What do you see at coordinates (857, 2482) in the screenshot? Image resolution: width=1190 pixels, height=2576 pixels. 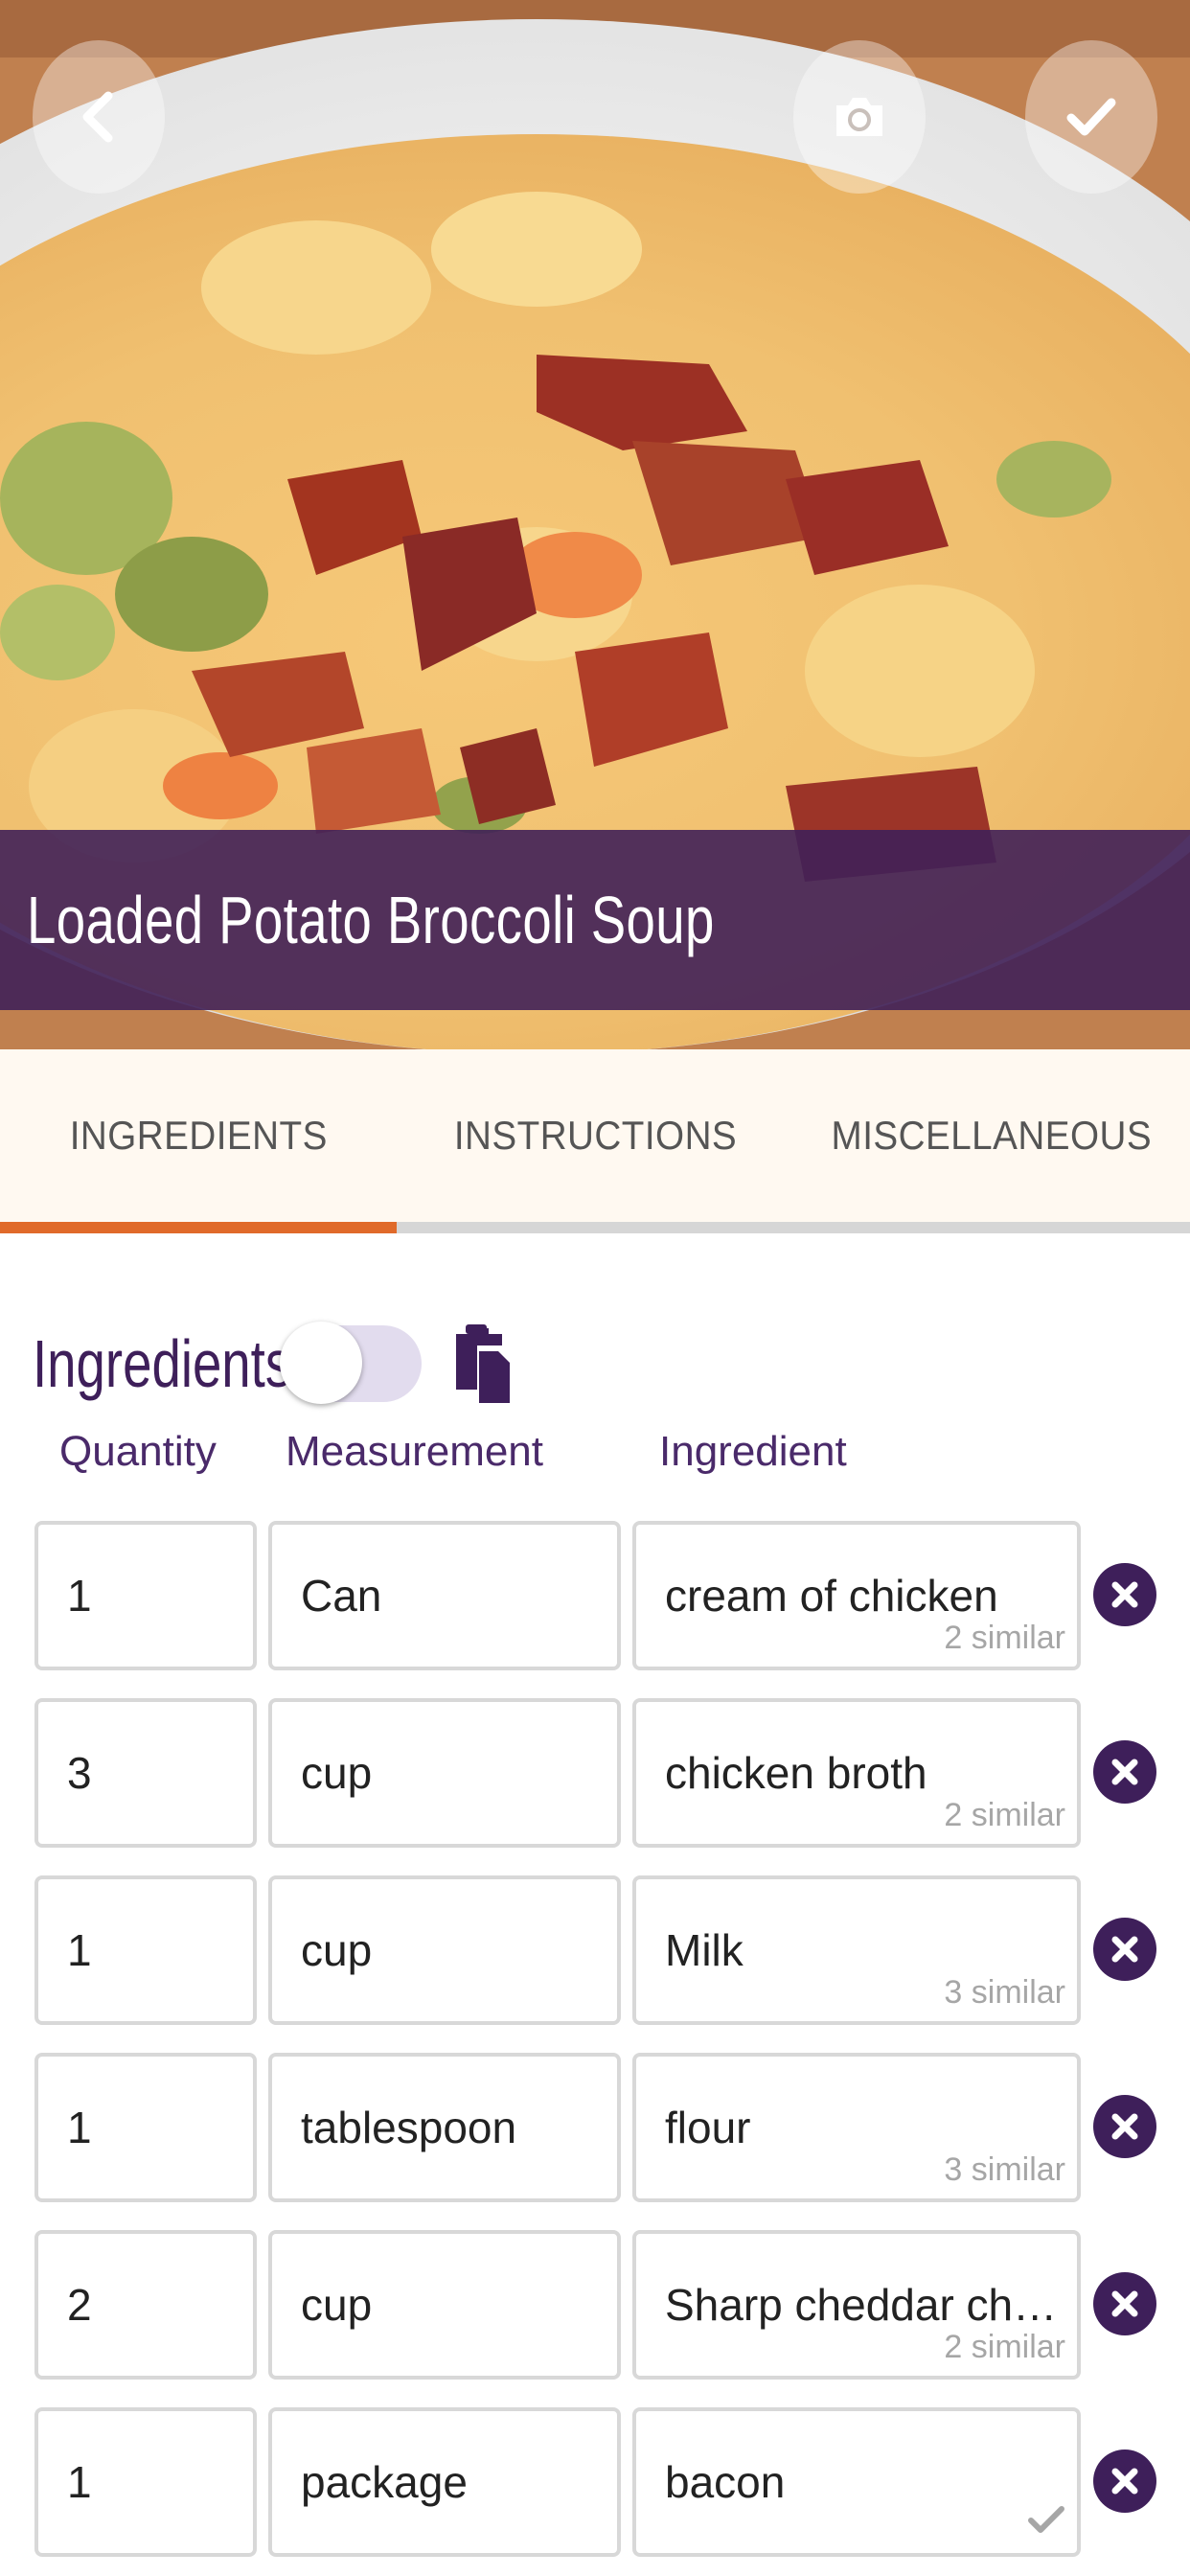 I see `ingredient-input: bacon` at bounding box center [857, 2482].